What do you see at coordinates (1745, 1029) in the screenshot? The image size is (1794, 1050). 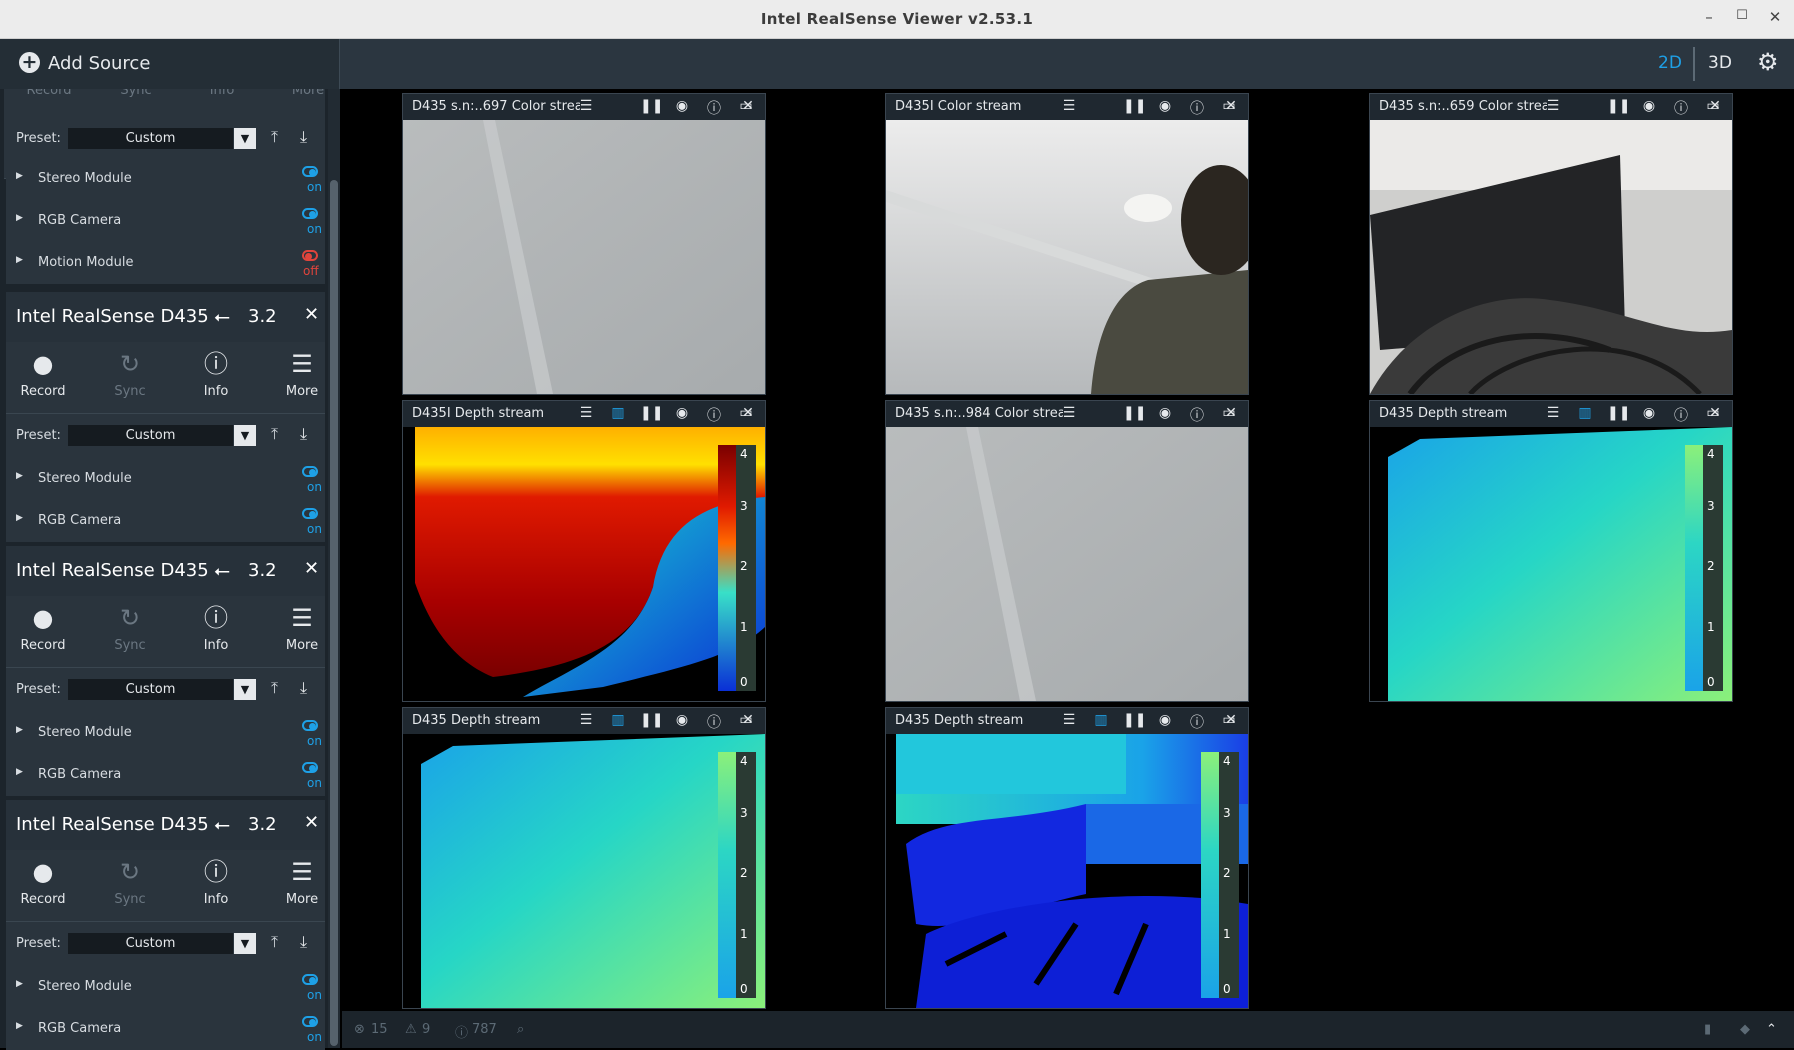 I see `drop-icon: ◆` at bounding box center [1745, 1029].